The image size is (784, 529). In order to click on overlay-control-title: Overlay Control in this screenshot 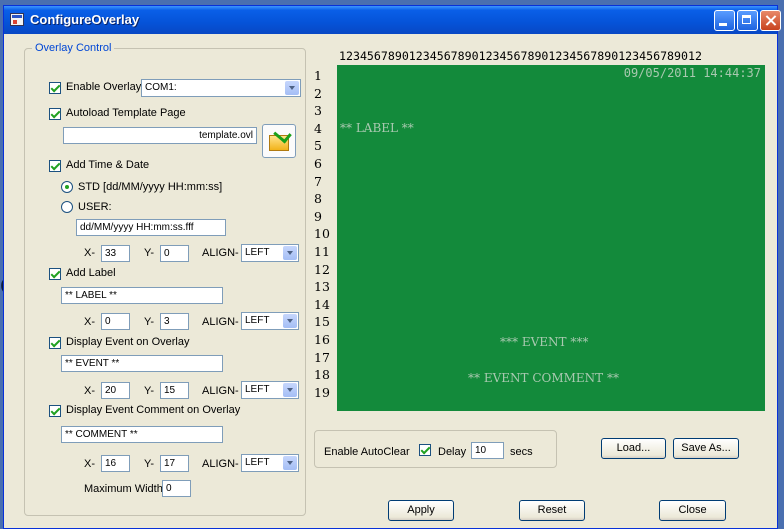, I will do `click(73, 48)`.